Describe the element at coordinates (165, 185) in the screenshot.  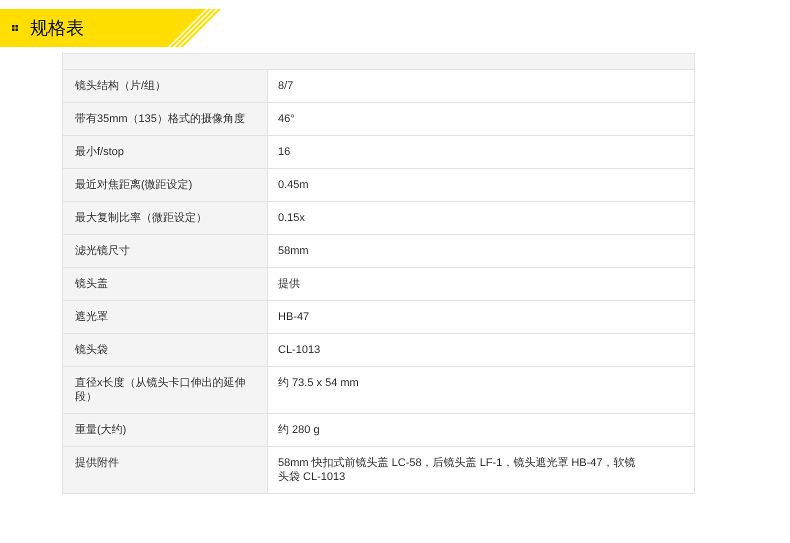
I see `spec-label: 最近对焦距离(微距设定)` at that location.